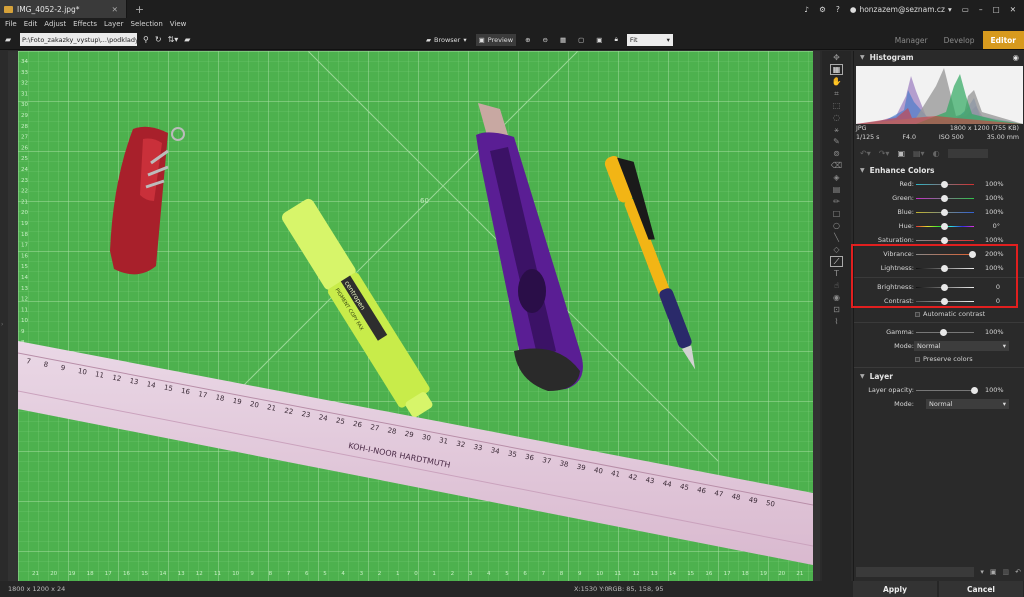 This screenshot has height=597, width=1024. Describe the element at coordinates (836, 261) in the screenshot. I see `color-picker-icon: ⟋` at that location.